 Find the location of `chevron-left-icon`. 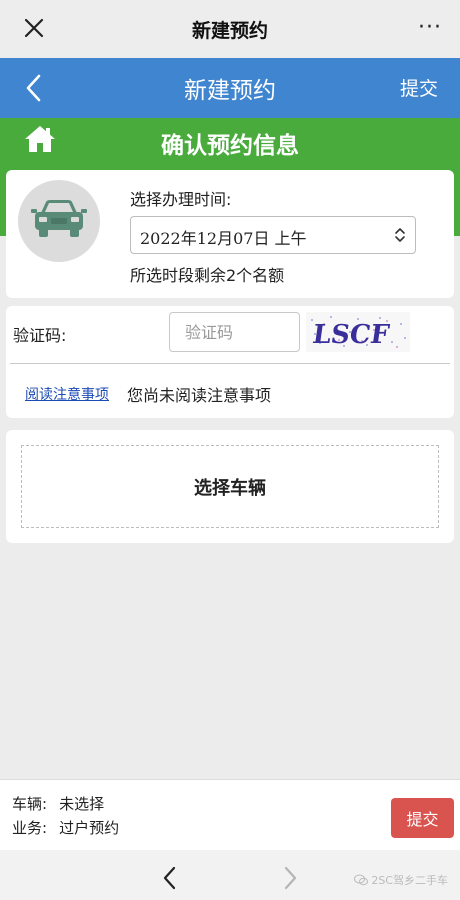

chevron-left-icon is located at coordinates (170, 878).